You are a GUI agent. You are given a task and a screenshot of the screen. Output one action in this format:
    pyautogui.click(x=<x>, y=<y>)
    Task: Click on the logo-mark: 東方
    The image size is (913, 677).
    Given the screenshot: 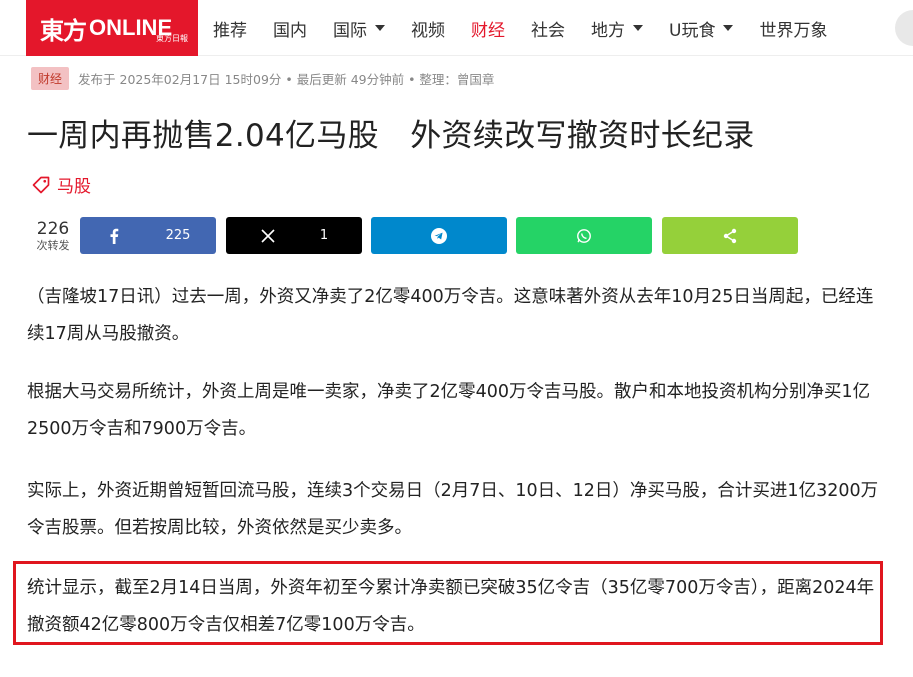 What is the action you would take?
    pyautogui.click(x=63, y=30)
    